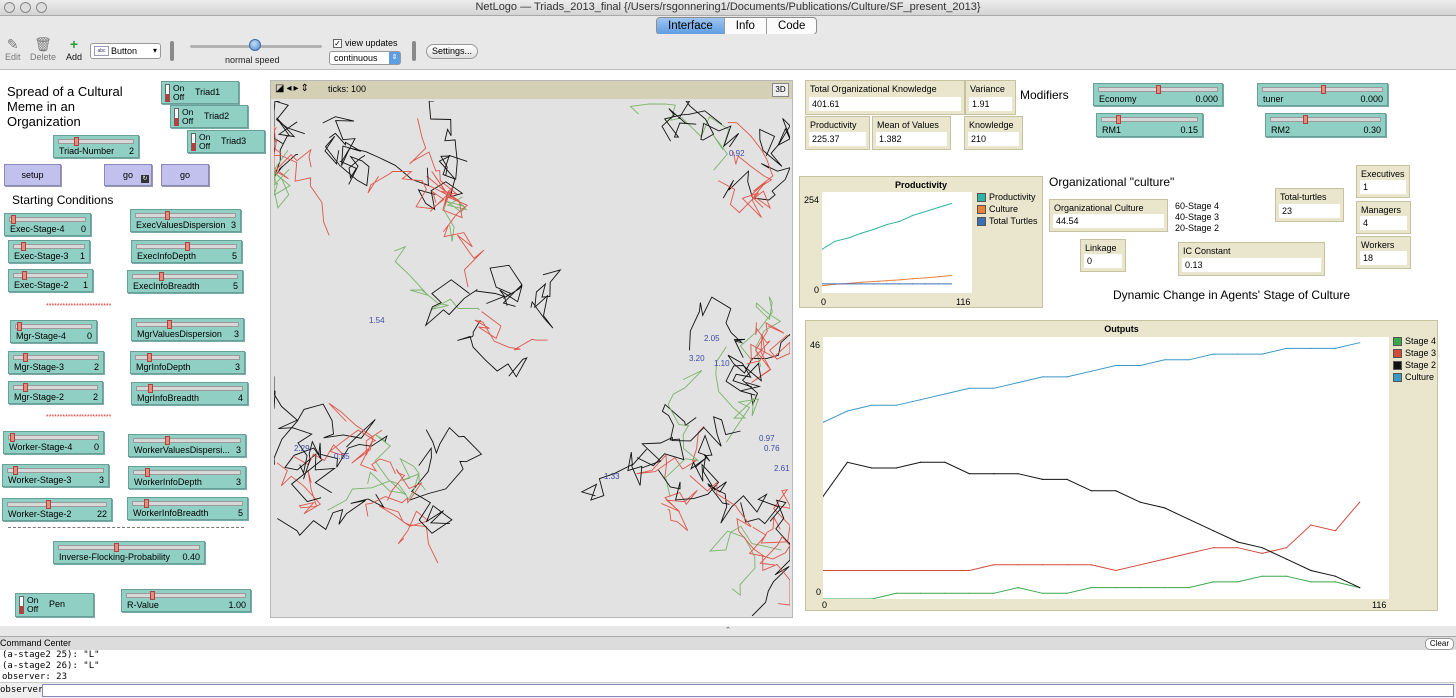  I want to click on widget-type-select: abc Button ▾, so click(125, 51).